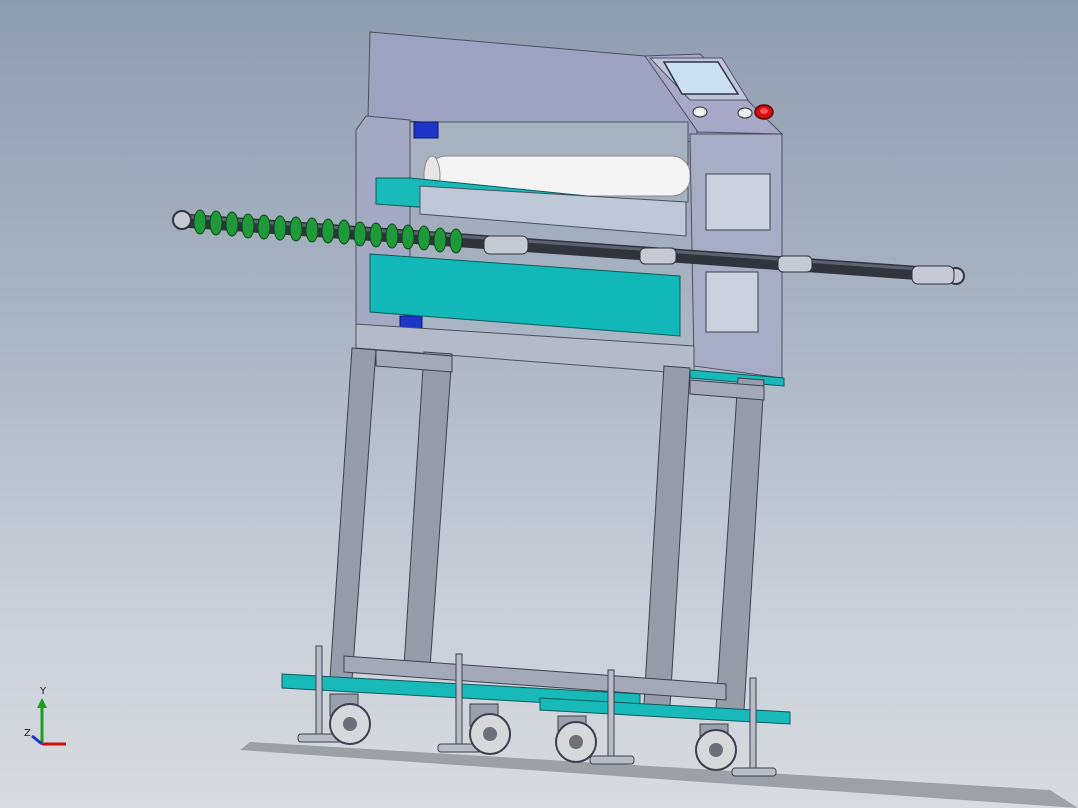 The image size is (1078, 808). I want to click on shaft-end-left, so click(182, 220).